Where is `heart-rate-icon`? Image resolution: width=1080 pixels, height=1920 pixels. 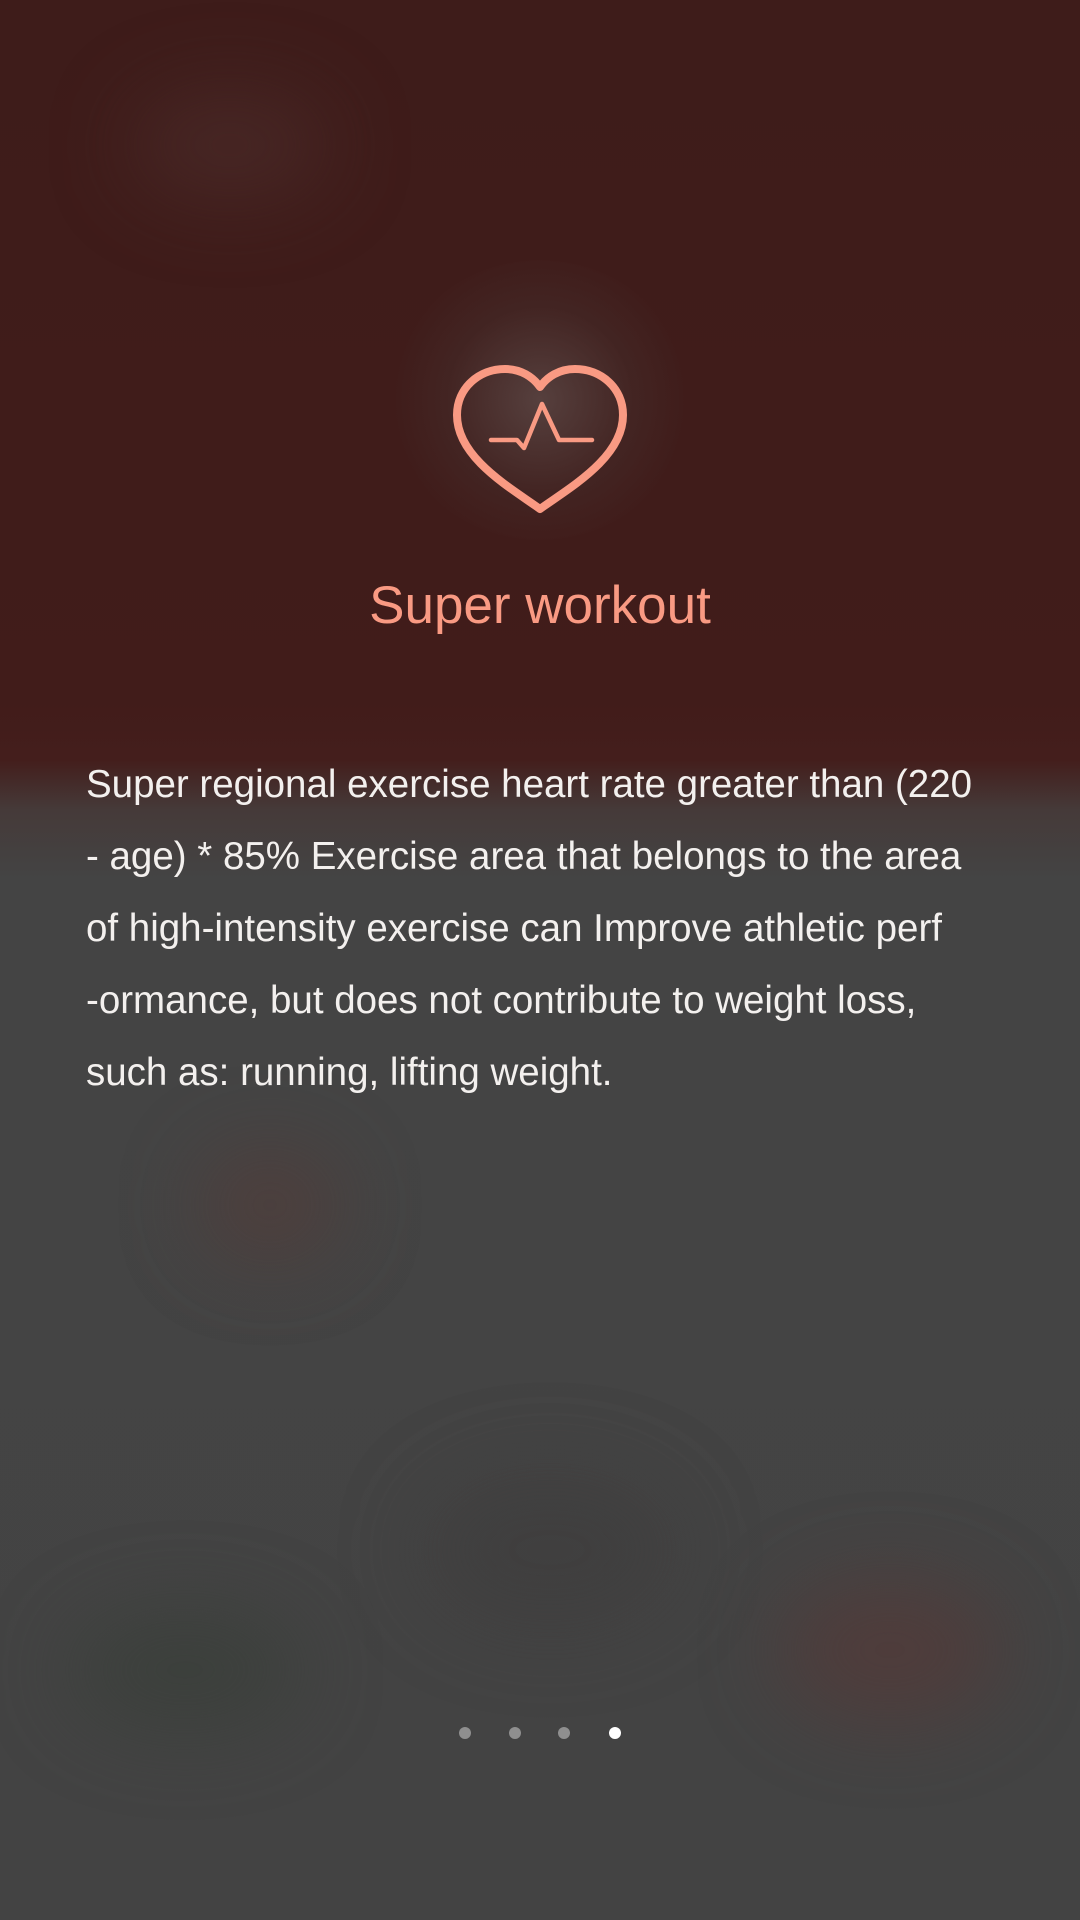 heart-rate-icon is located at coordinates (540, 439).